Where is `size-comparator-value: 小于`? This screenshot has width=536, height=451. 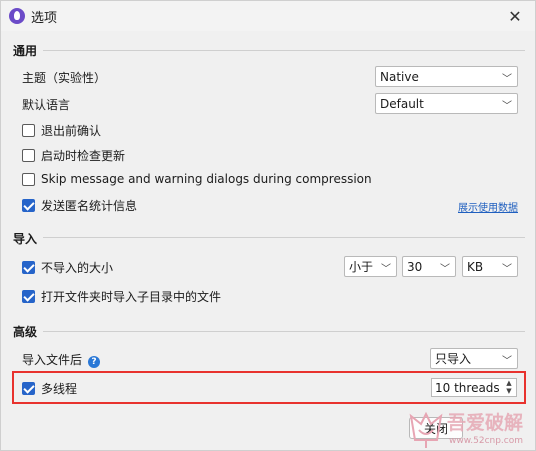 size-comparator-value: 小于 is located at coordinates (361, 267).